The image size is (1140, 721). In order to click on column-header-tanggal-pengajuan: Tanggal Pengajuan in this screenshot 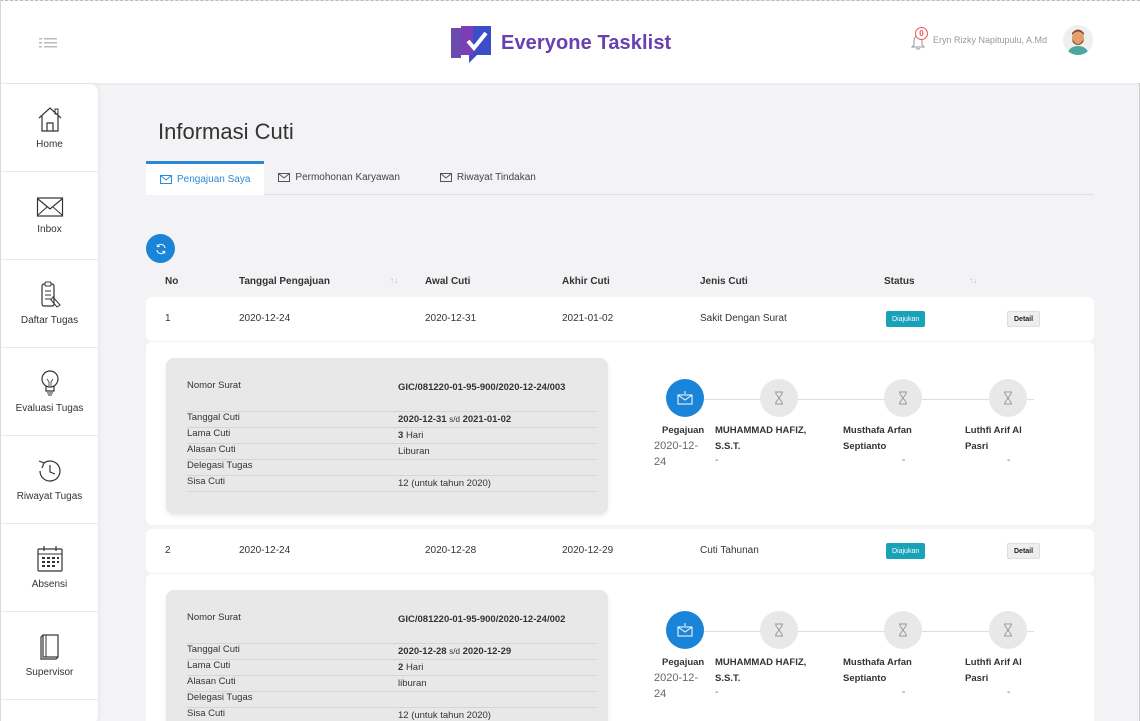, I will do `click(284, 281)`.